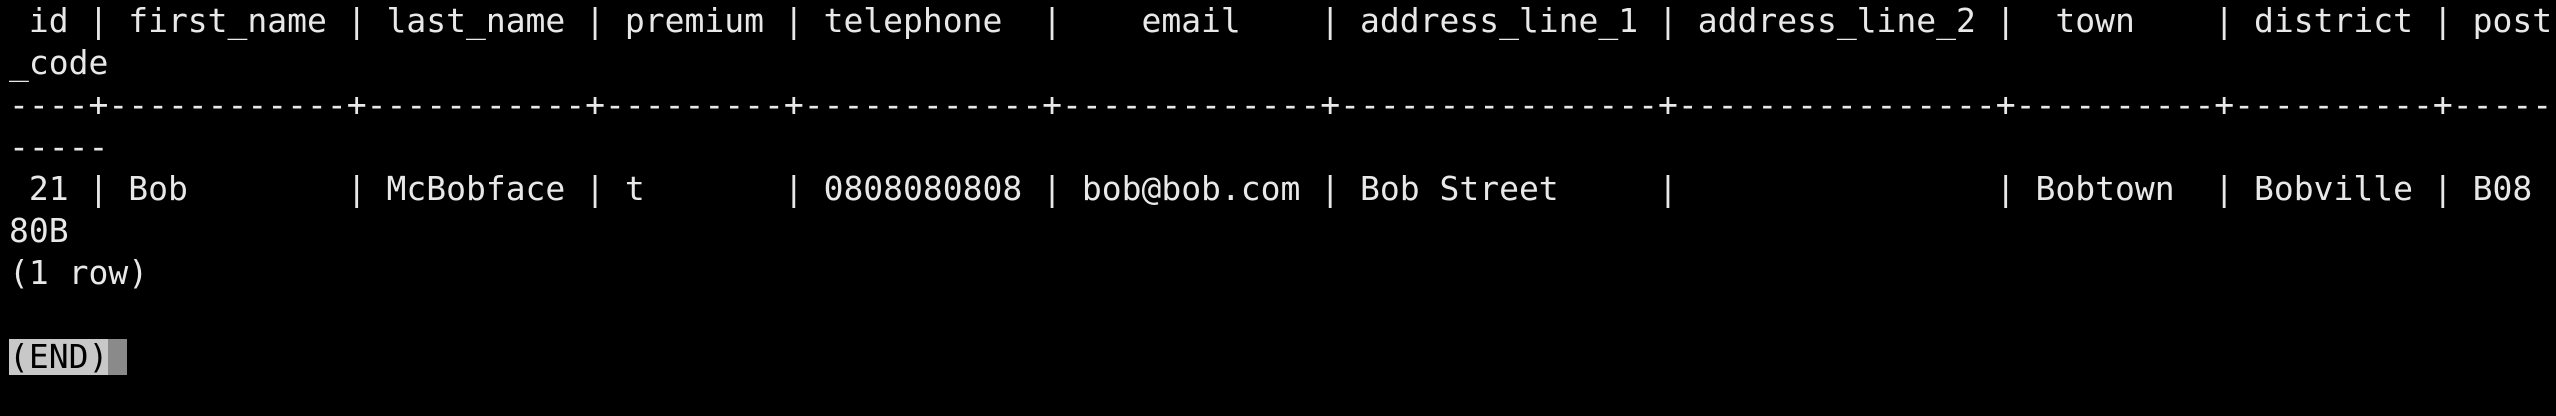 The width and height of the screenshot is (2556, 416). Describe the element at coordinates (39, 230) in the screenshot. I see `table-row-wrap-line: 80B` at that location.